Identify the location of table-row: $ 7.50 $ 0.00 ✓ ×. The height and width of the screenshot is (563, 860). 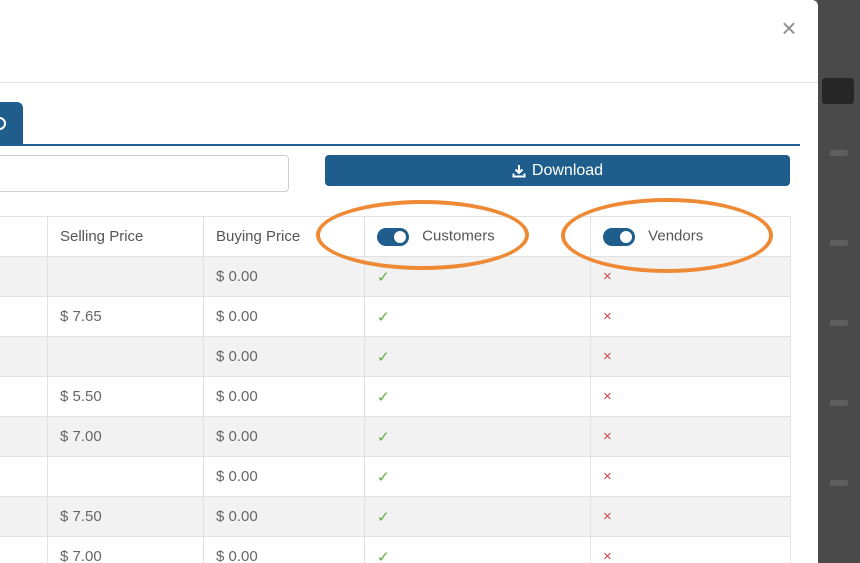
(395, 516).